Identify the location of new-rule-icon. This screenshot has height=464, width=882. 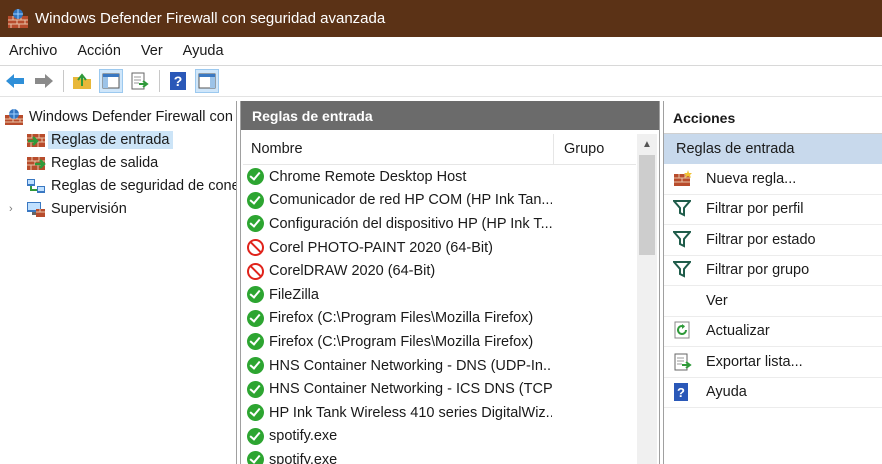
(683, 179).